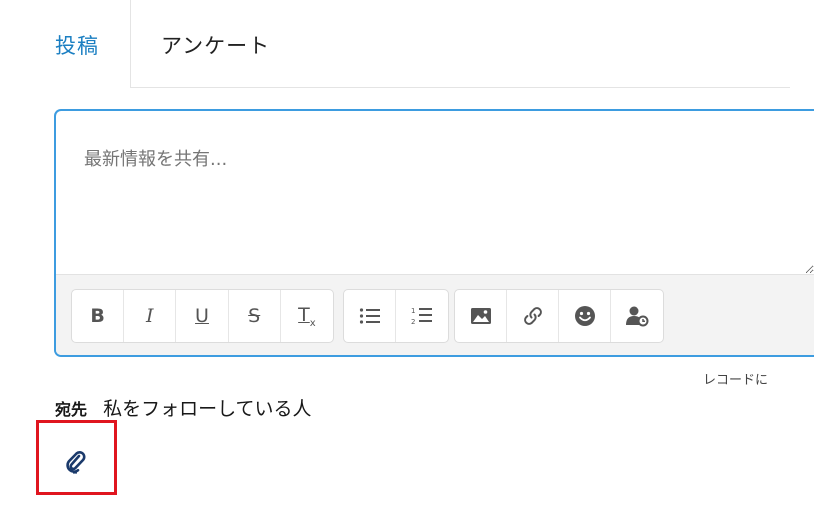 The width and height of the screenshot is (818, 529). I want to click on strikethrough-button: S, so click(255, 316).